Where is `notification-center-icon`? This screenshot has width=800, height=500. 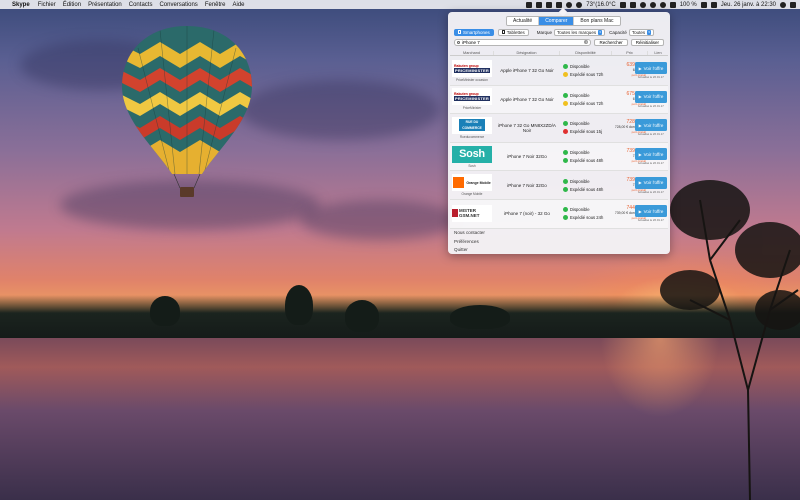
notification-center-icon is located at coordinates (793, 4).